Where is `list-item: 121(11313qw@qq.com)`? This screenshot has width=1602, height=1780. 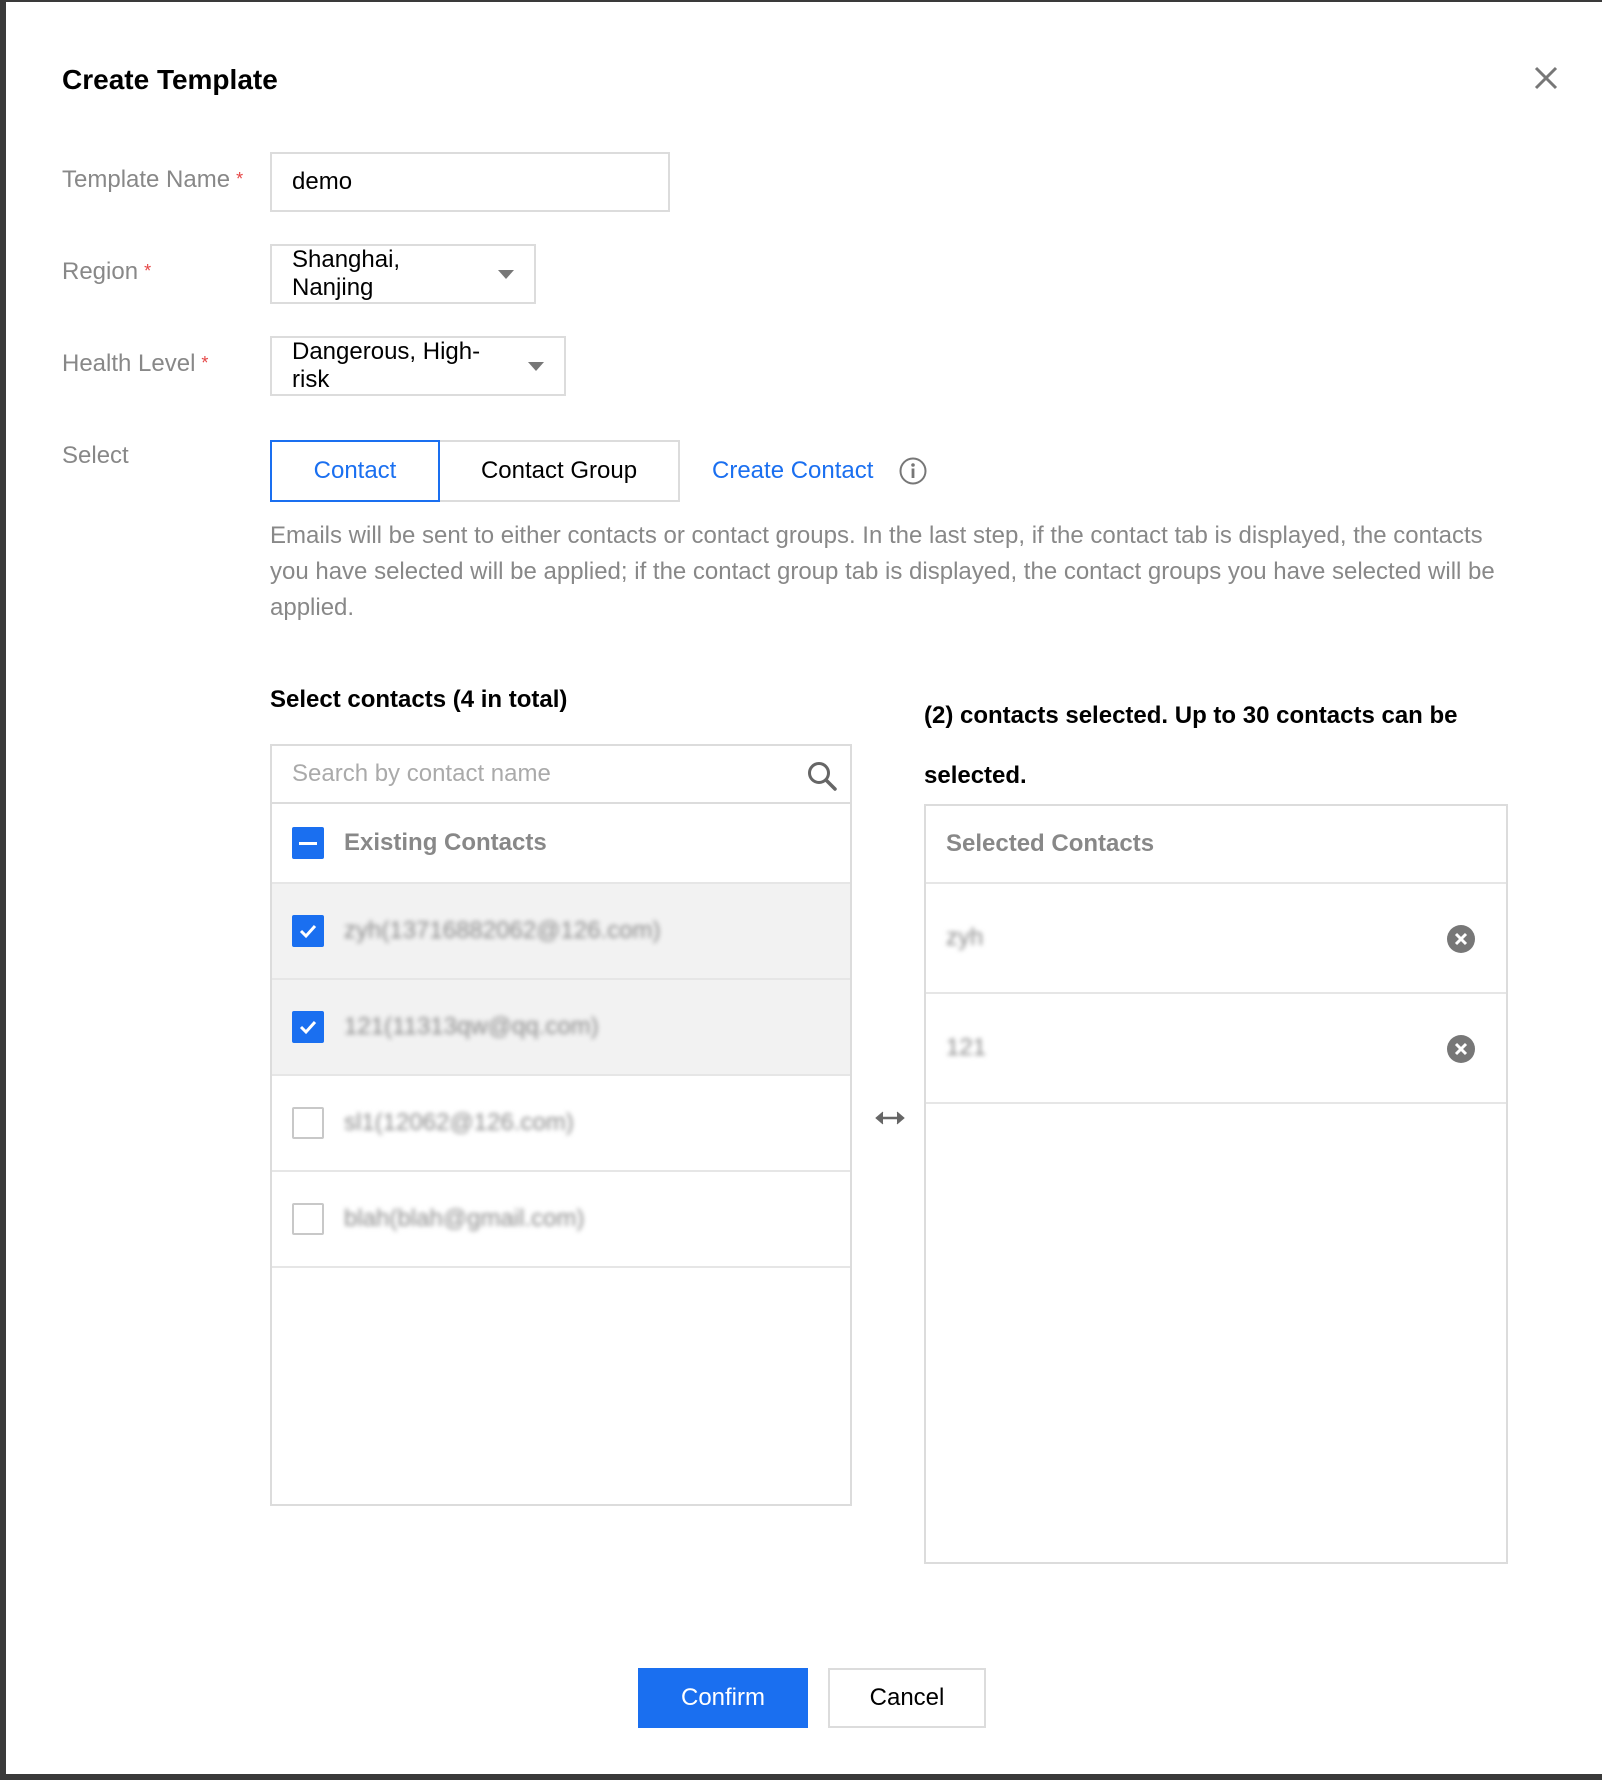 list-item: 121(11313qw@qq.com) is located at coordinates (561, 1028).